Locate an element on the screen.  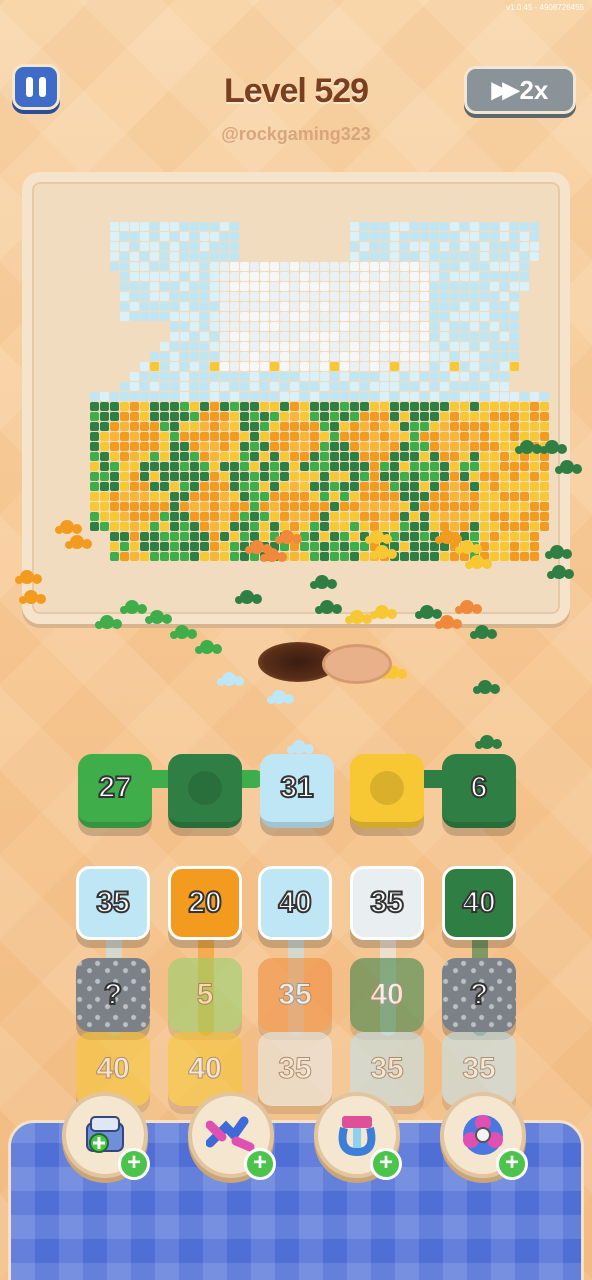
queue-tile: 20 is located at coordinates (205, 903).